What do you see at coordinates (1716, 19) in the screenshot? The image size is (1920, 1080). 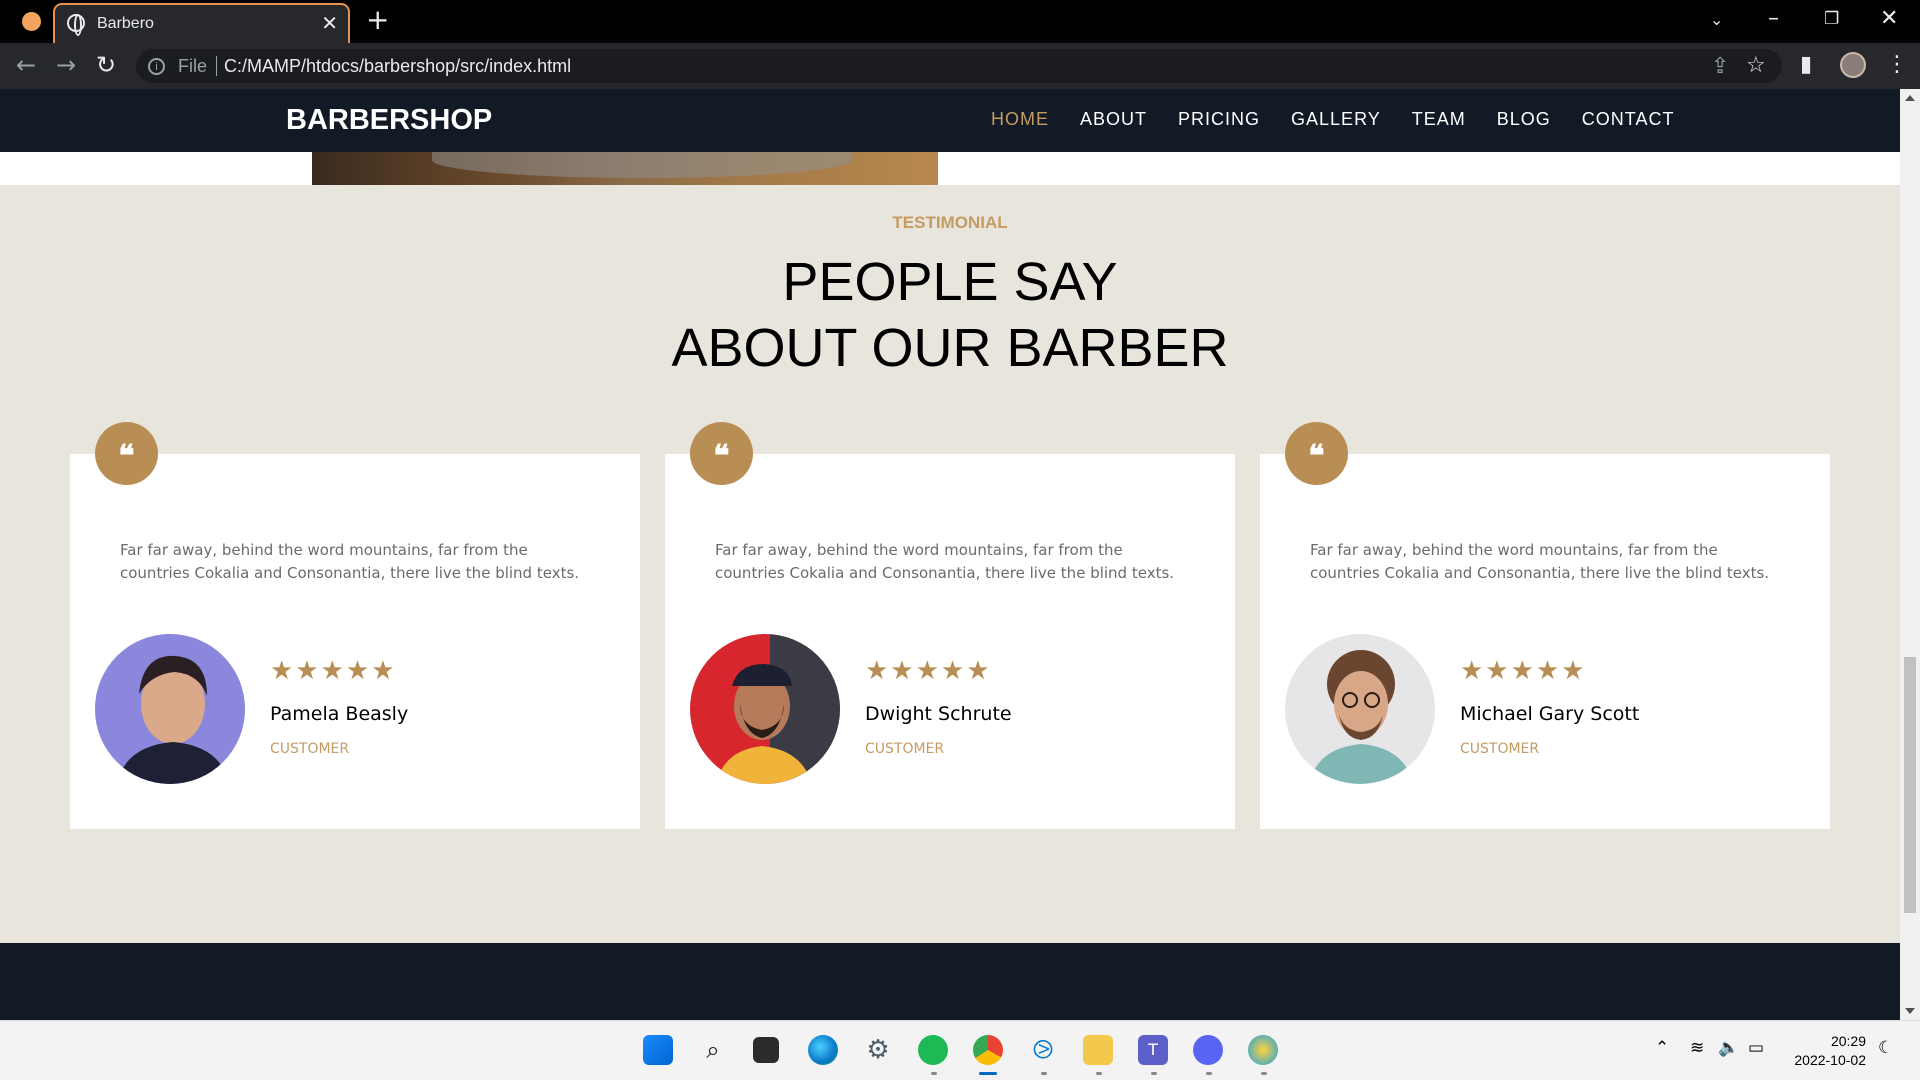 I see `tab-search-icon: ⌄` at bounding box center [1716, 19].